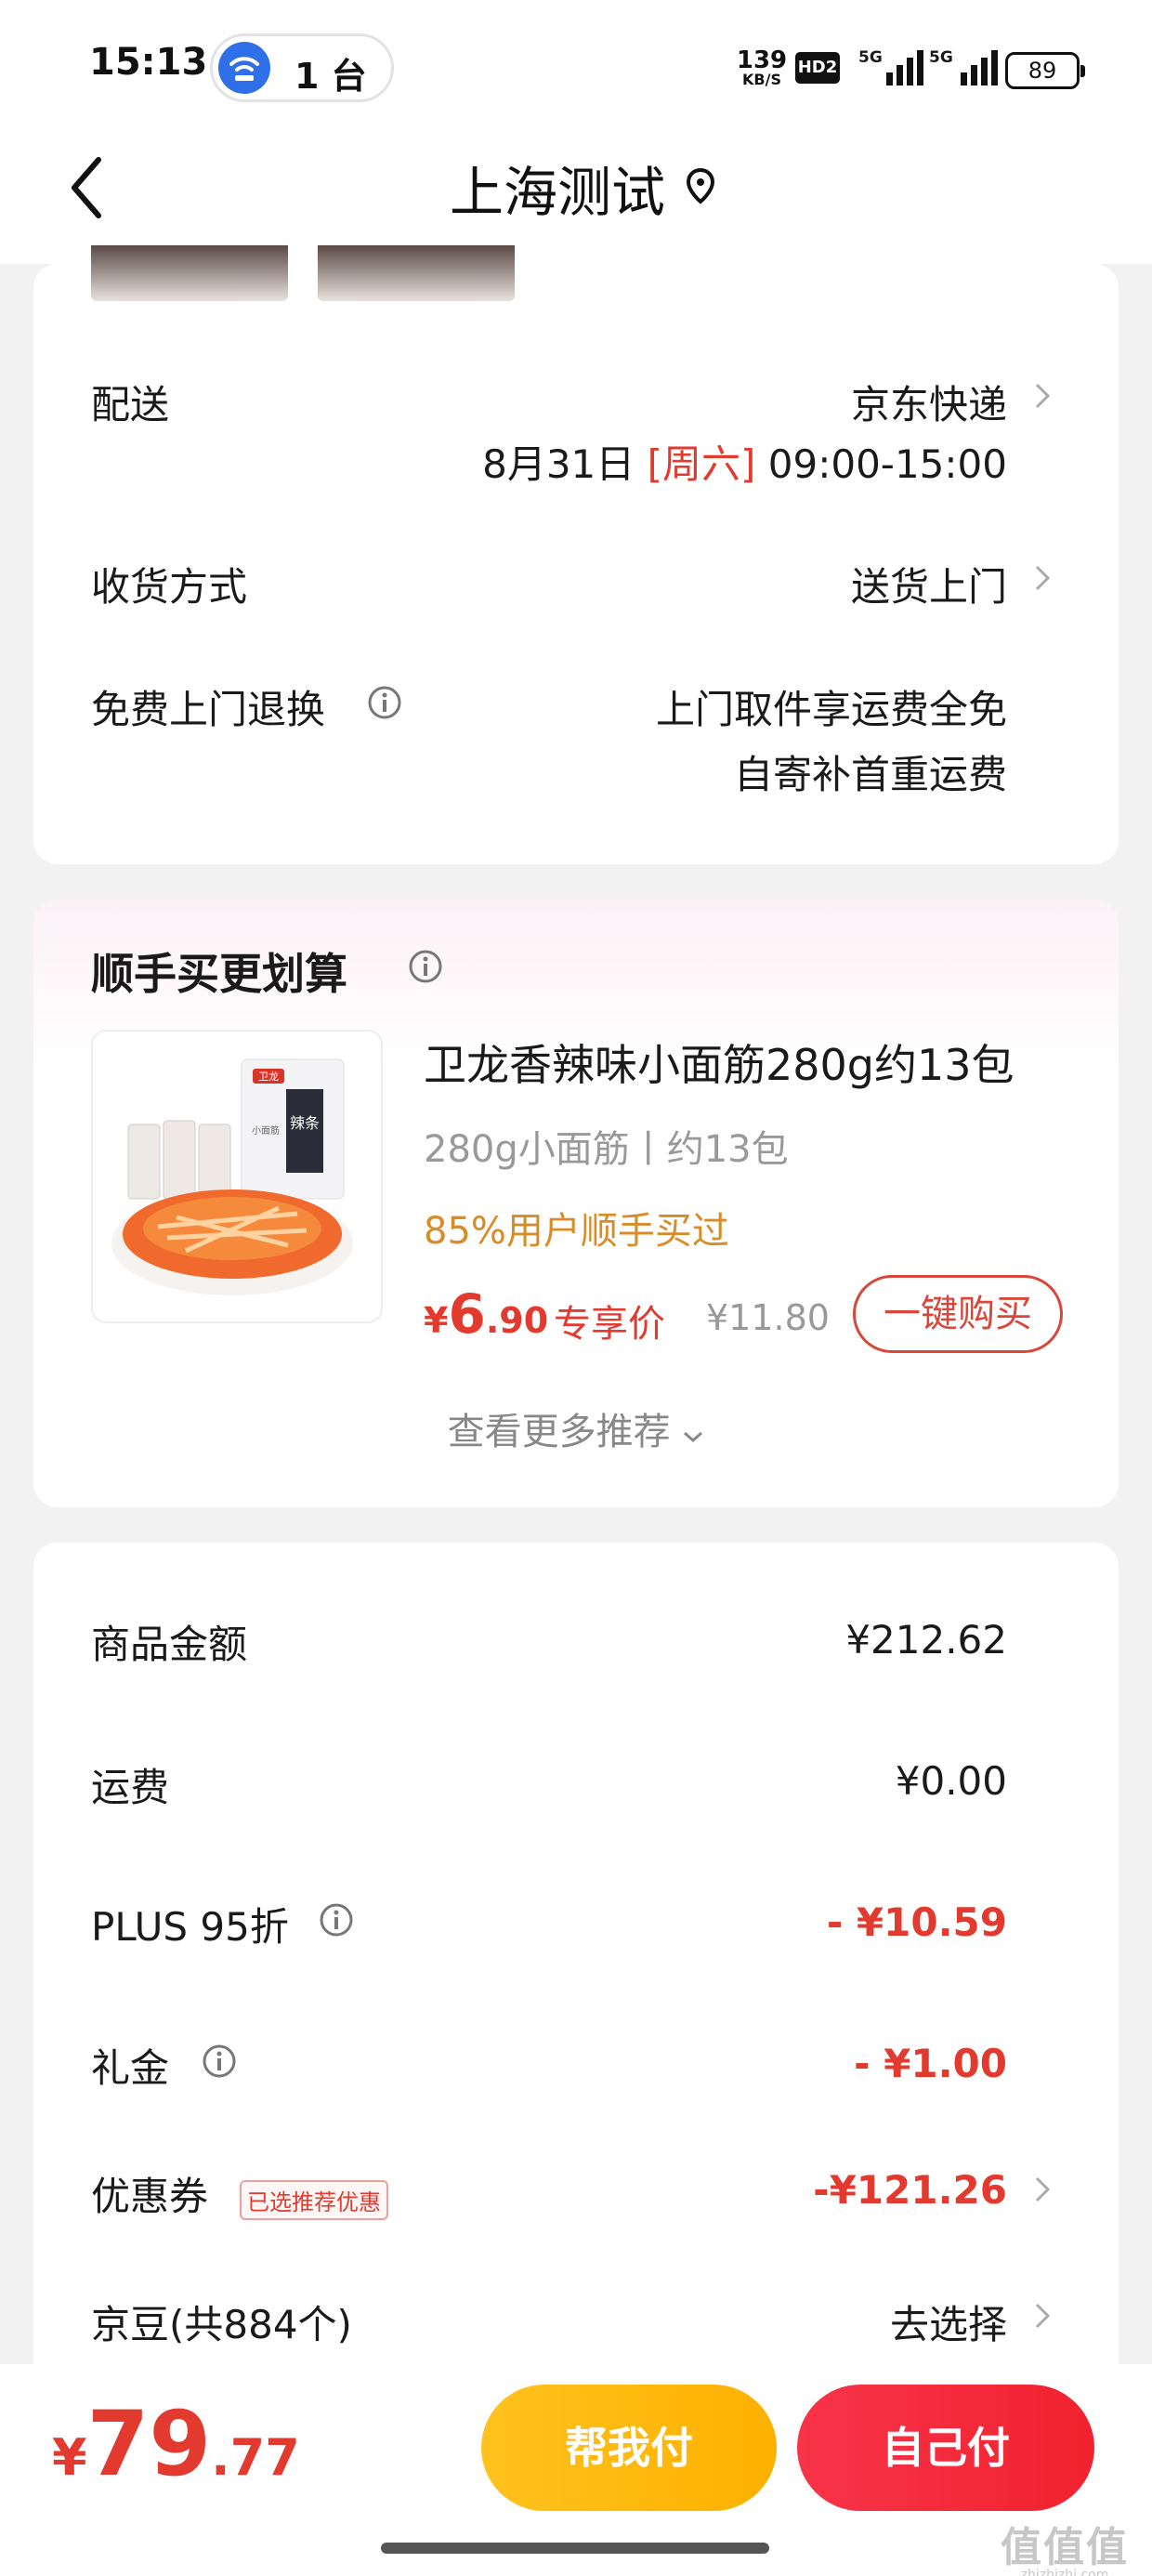  I want to click on receive-method-label: 收货方式, so click(169, 587).